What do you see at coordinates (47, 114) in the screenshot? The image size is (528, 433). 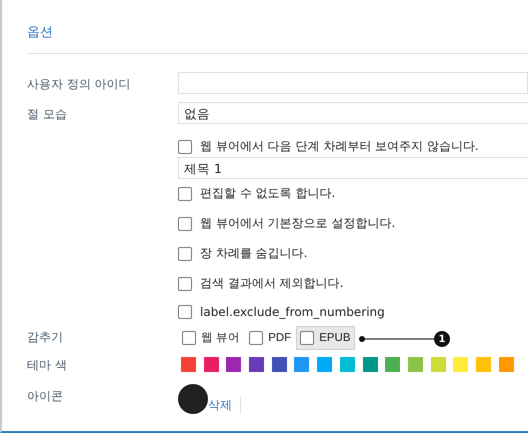 I see `field-label: 절 모습` at bounding box center [47, 114].